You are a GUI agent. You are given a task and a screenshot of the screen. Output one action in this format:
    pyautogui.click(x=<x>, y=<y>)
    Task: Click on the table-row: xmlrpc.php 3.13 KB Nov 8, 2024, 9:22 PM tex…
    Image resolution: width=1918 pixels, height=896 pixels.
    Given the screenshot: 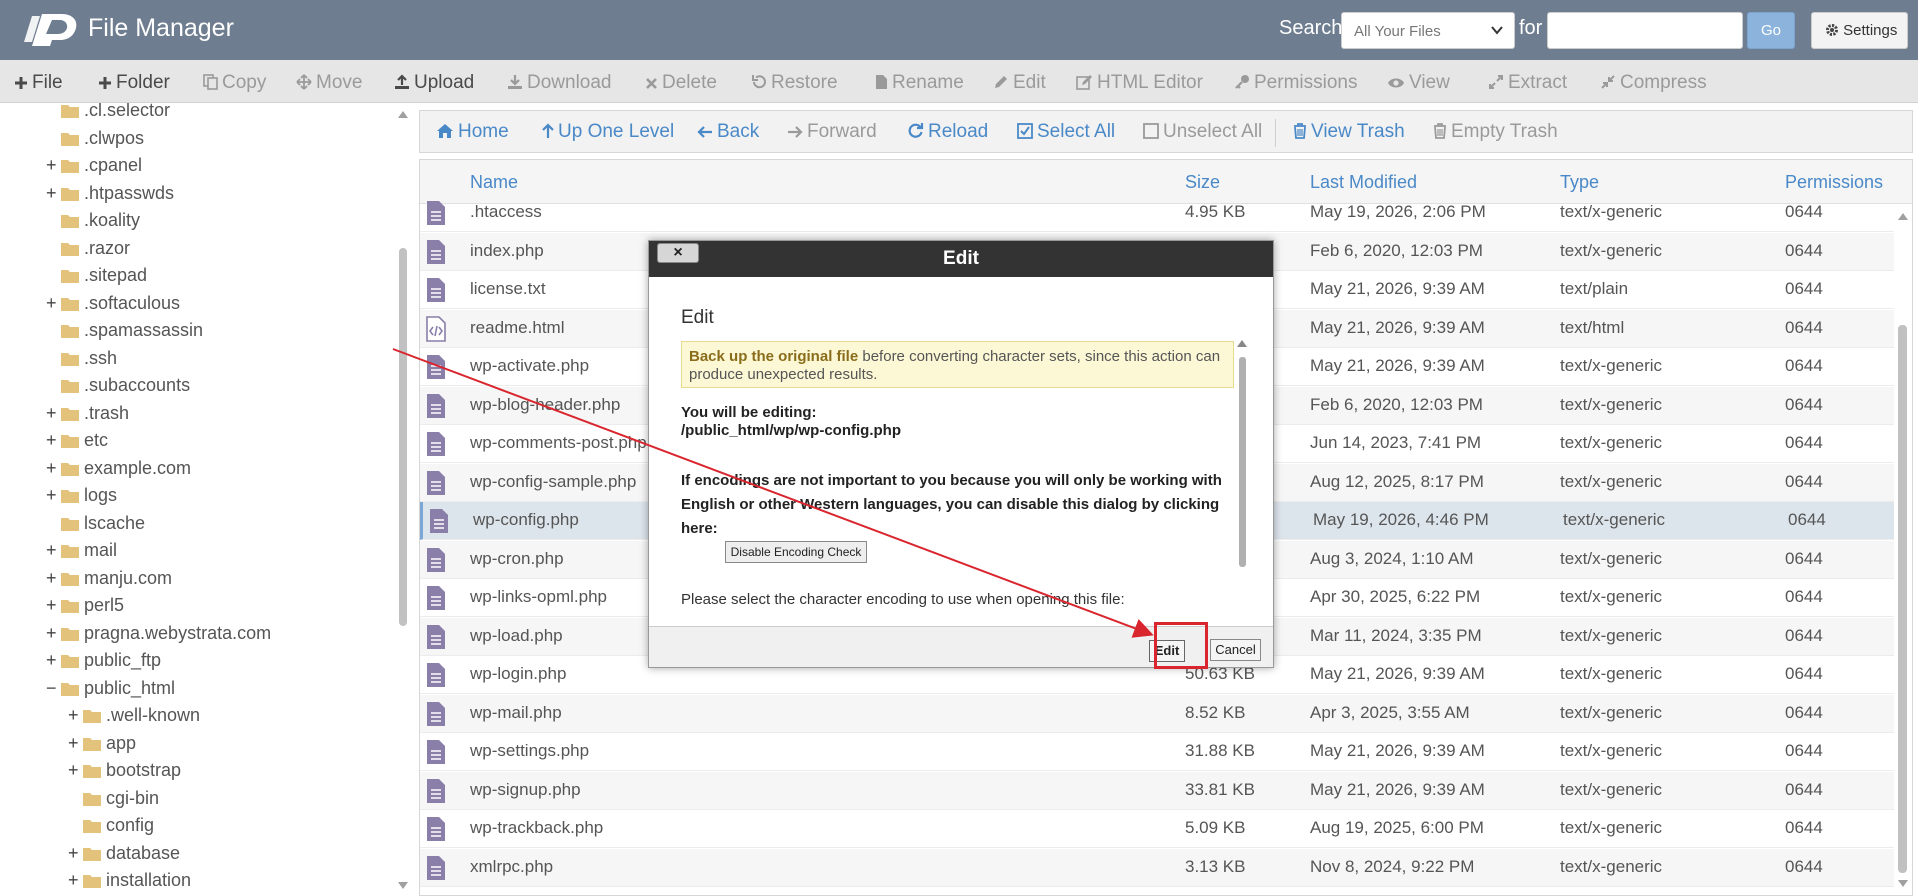 What is the action you would take?
    pyautogui.click(x=1157, y=867)
    